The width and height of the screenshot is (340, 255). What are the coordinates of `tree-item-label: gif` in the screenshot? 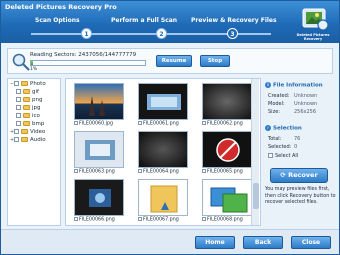 It's located at (35, 92).